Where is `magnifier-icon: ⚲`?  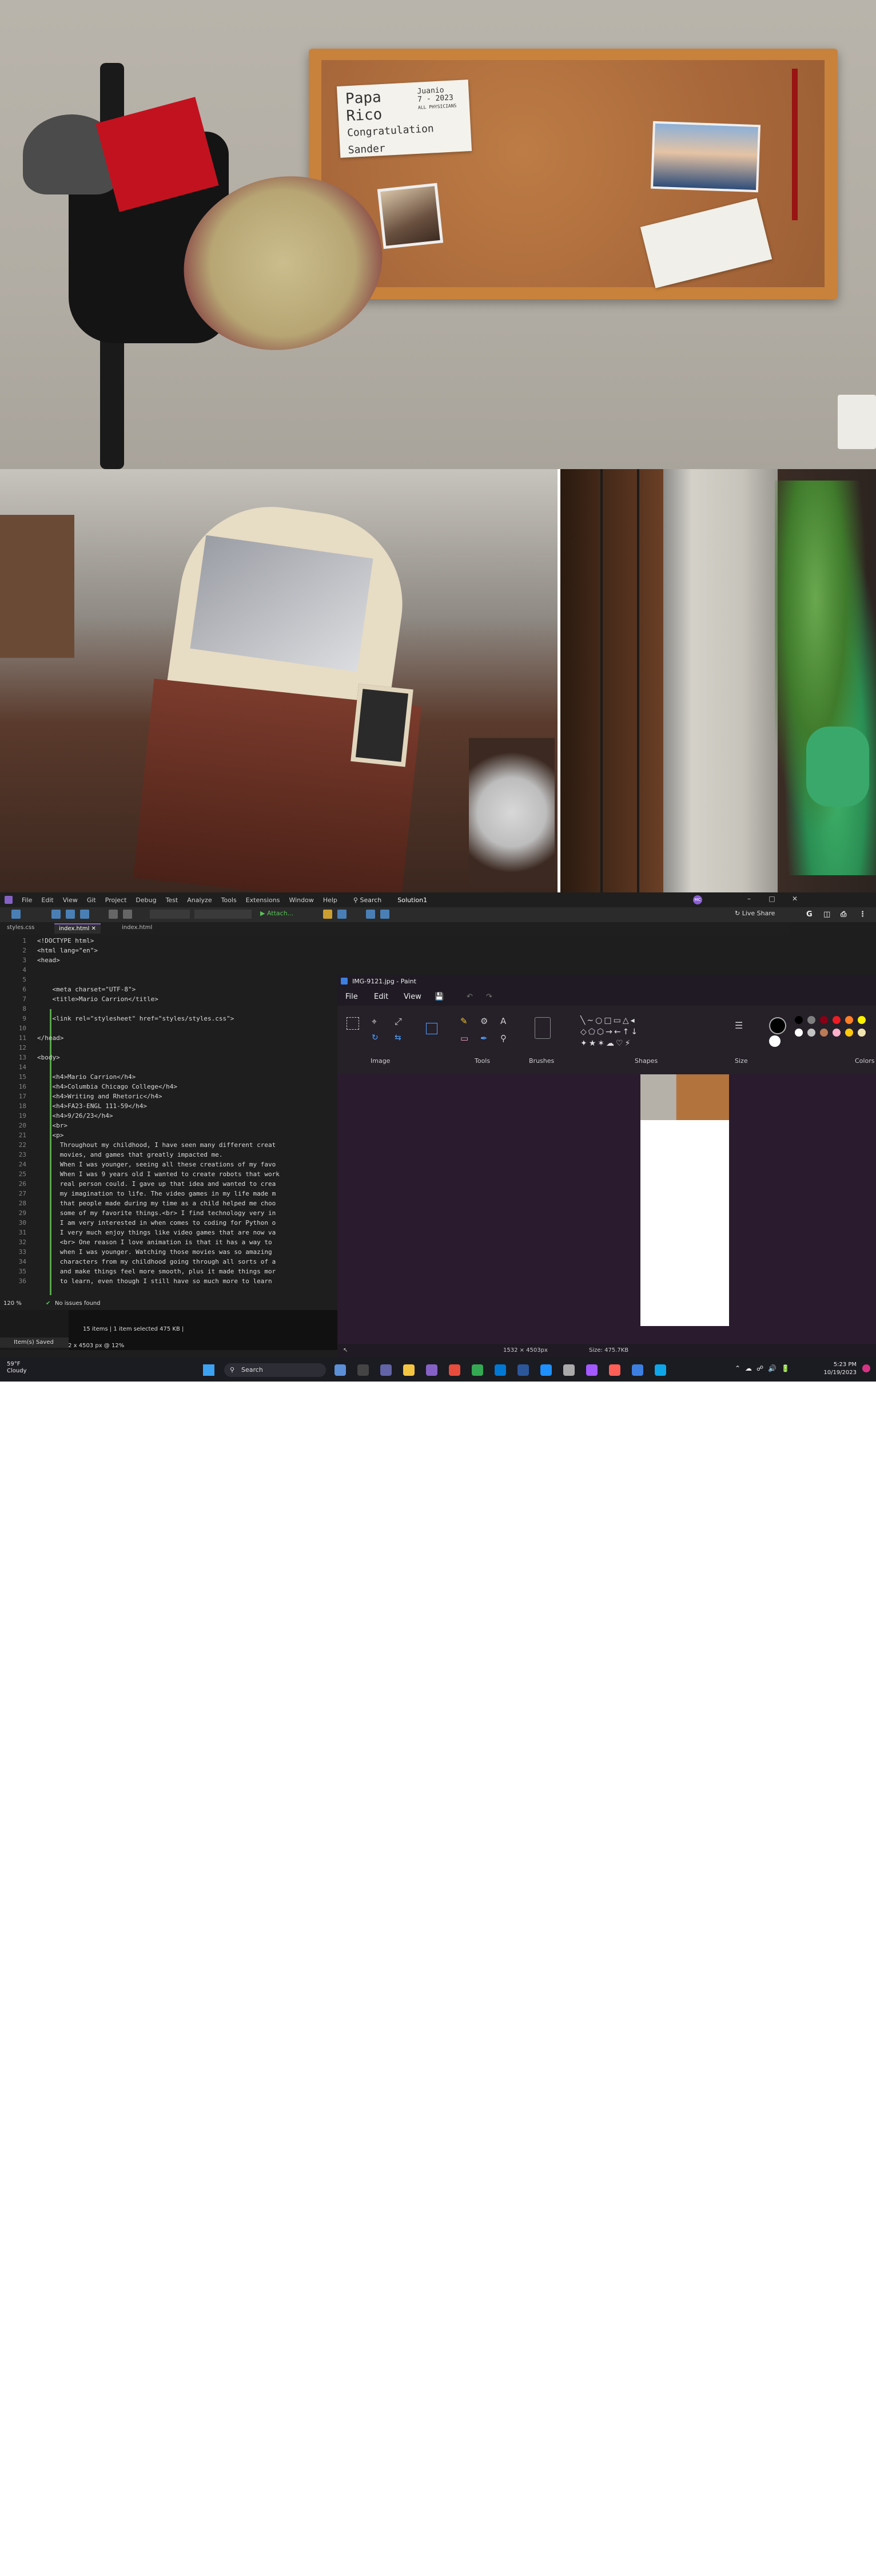 magnifier-icon: ⚲ is located at coordinates (503, 1038).